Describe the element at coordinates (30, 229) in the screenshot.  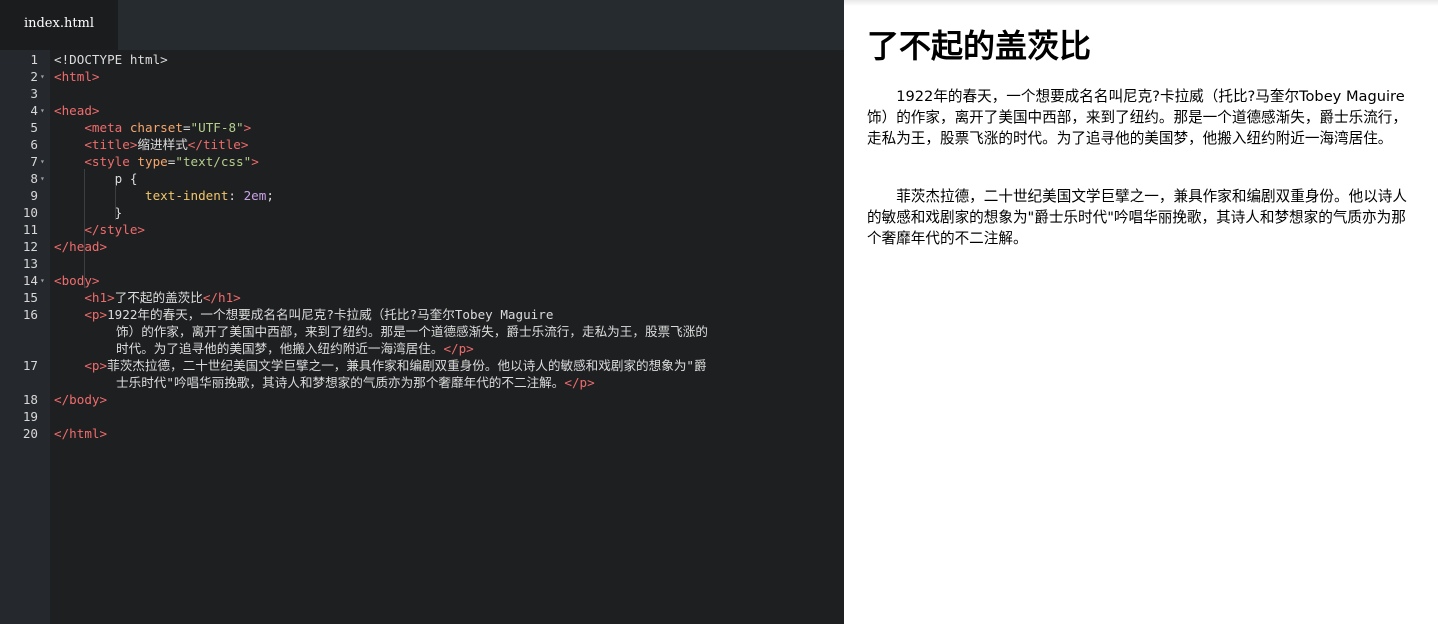
I see `line-number: 11` at that location.